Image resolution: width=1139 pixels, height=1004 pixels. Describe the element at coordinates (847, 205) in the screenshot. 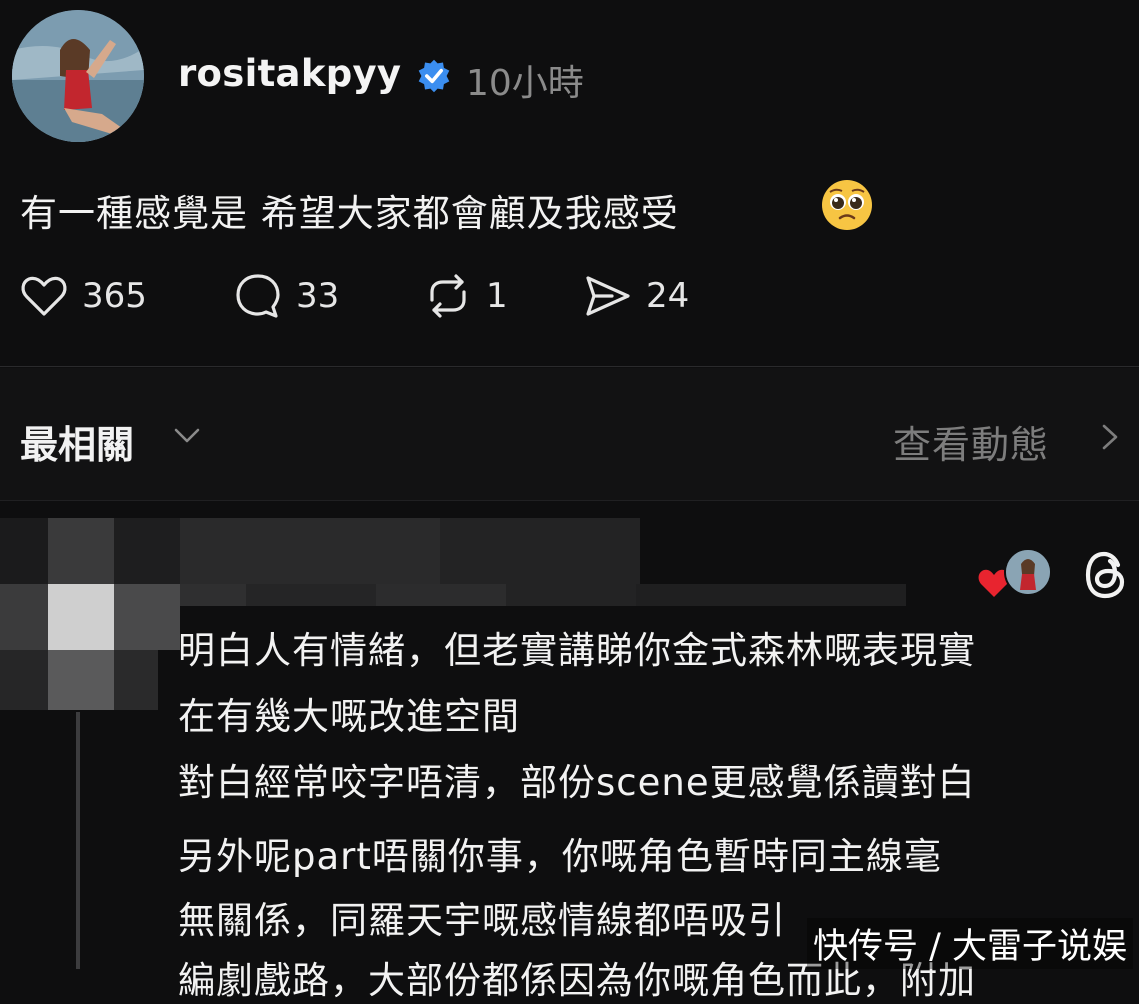

I see `pleading-face-icon` at that location.